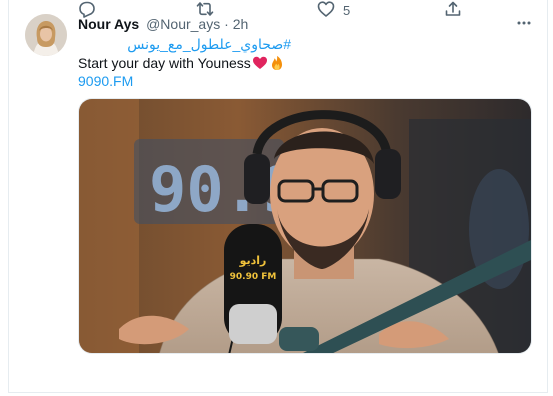  I want to click on heart-icon, so click(326, 10).